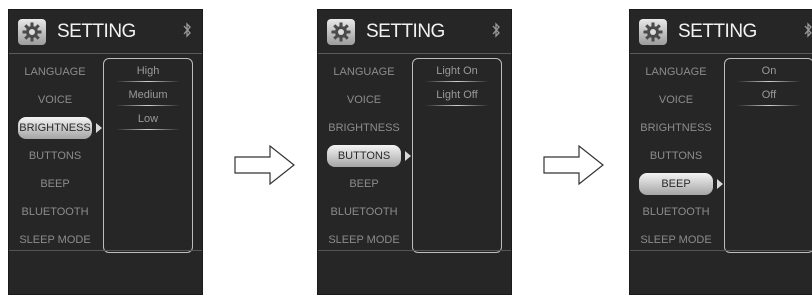  Describe the element at coordinates (457, 155) in the screenshot. I see `options-panel: Light On Light Off` at that location.